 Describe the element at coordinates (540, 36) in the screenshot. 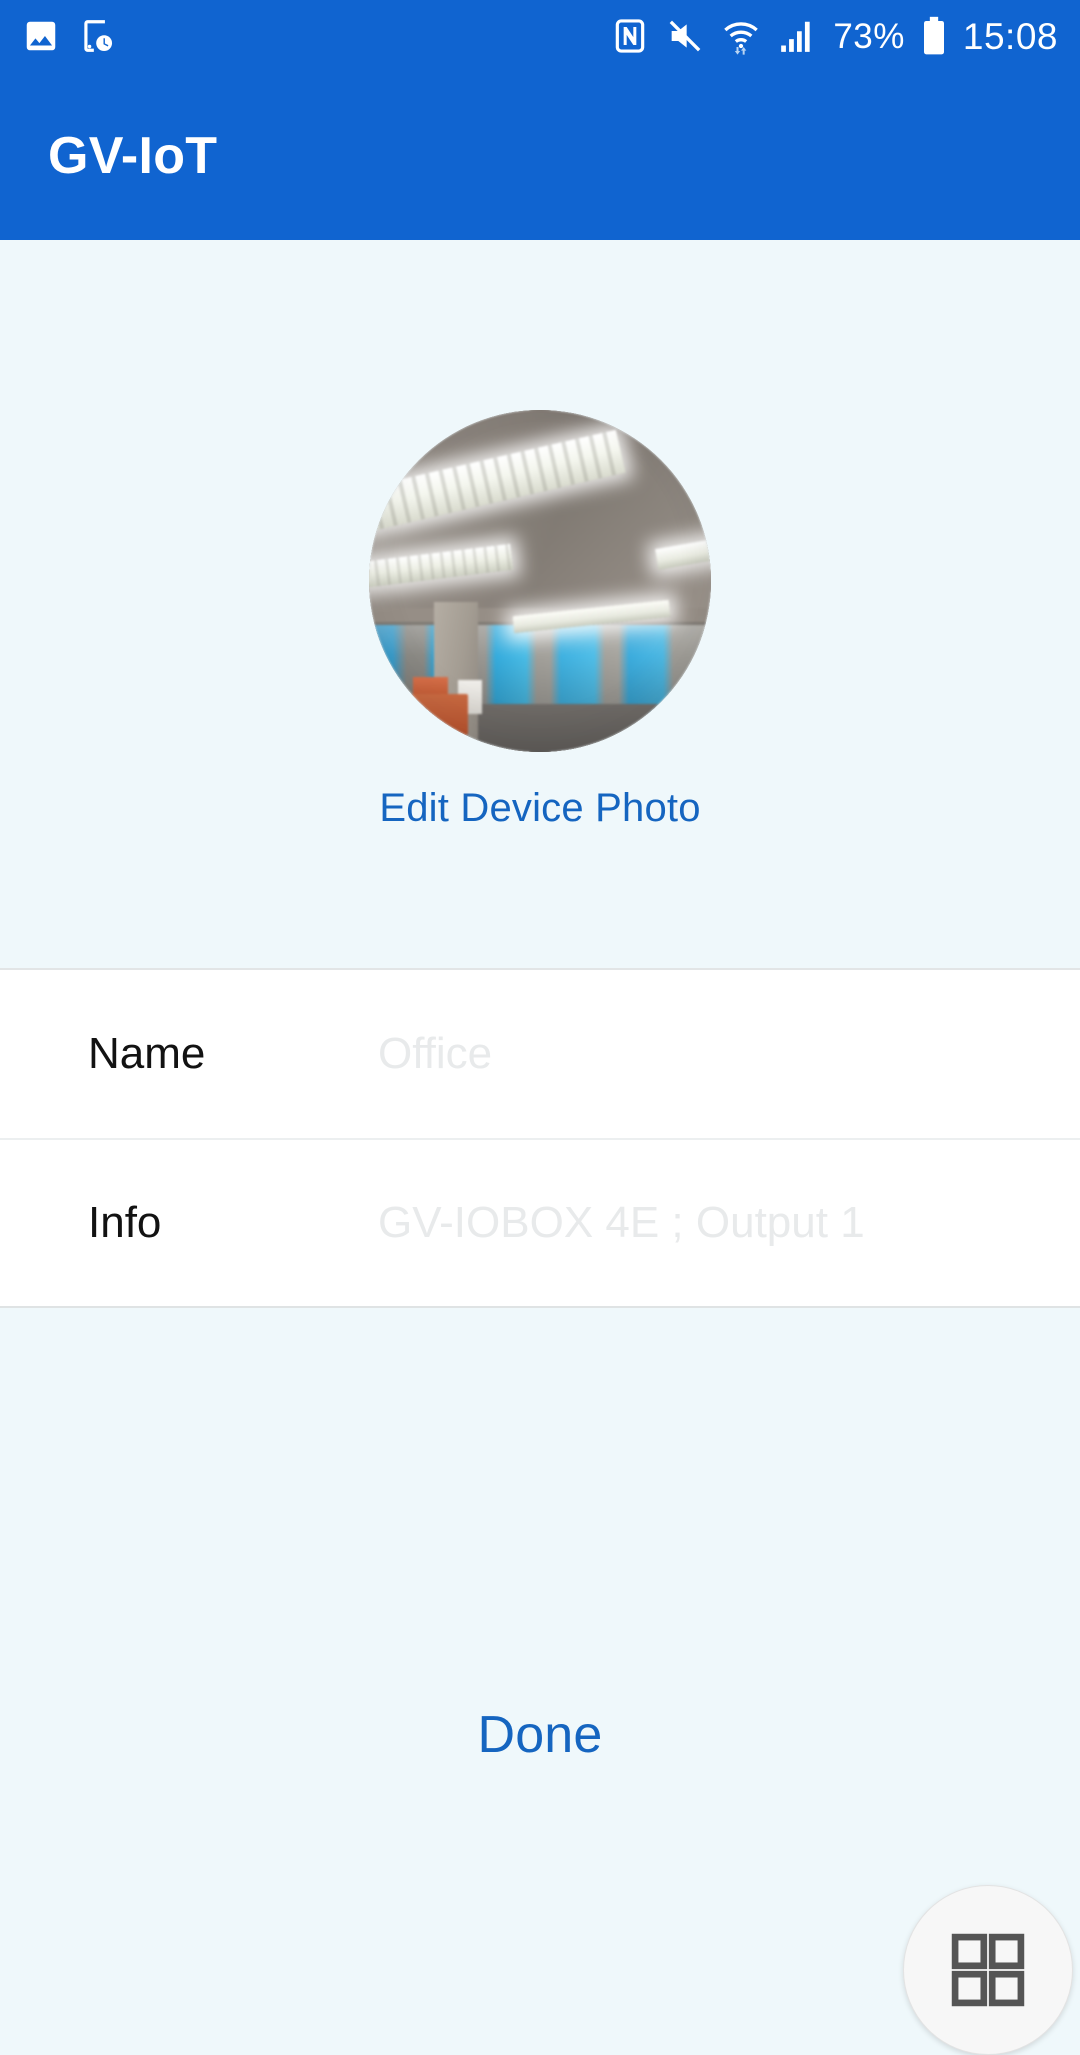

I see `status-bar: 73% 15:08` at that location.